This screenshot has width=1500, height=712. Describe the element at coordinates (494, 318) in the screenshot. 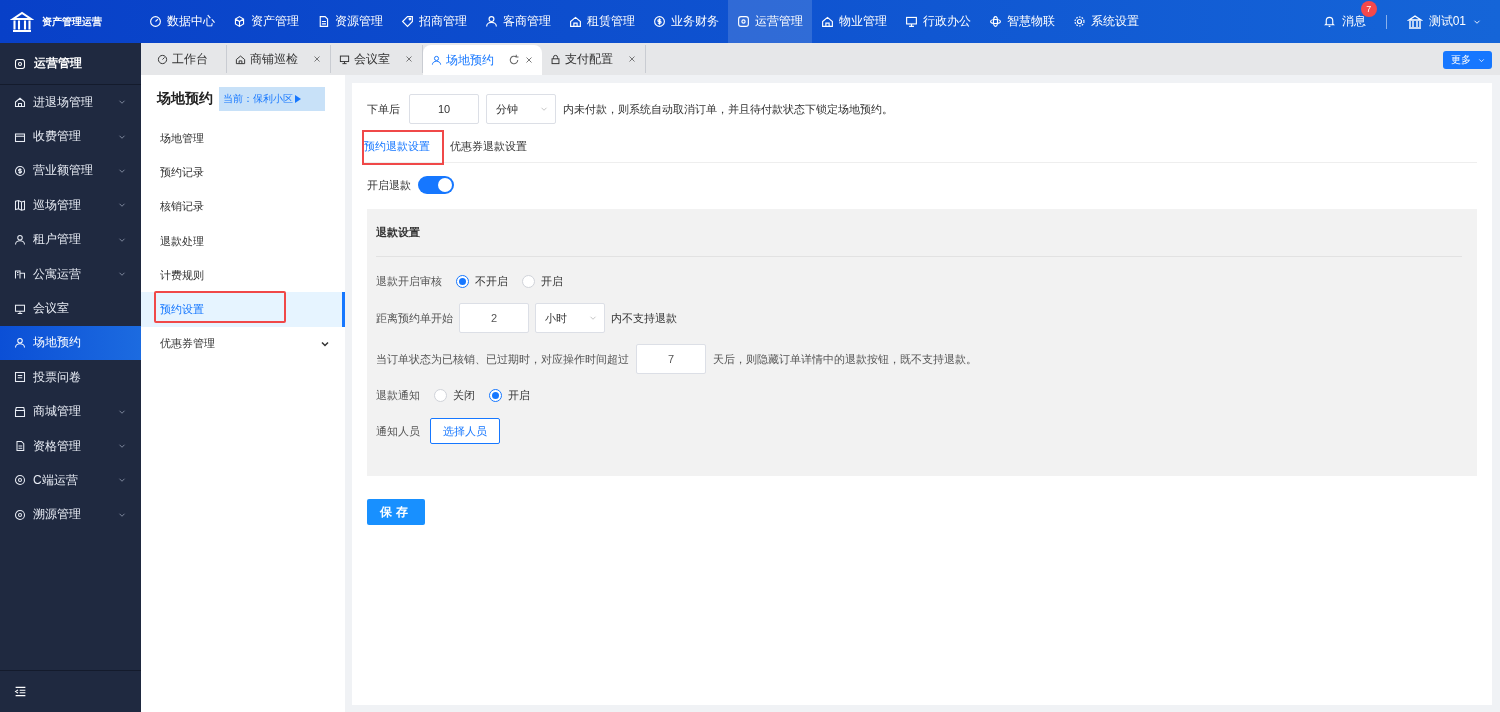

I see `hours-input: 2` at that location.